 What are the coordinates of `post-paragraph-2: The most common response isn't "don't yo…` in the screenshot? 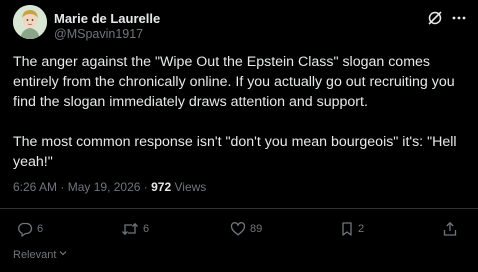 It's located at (235, 152).